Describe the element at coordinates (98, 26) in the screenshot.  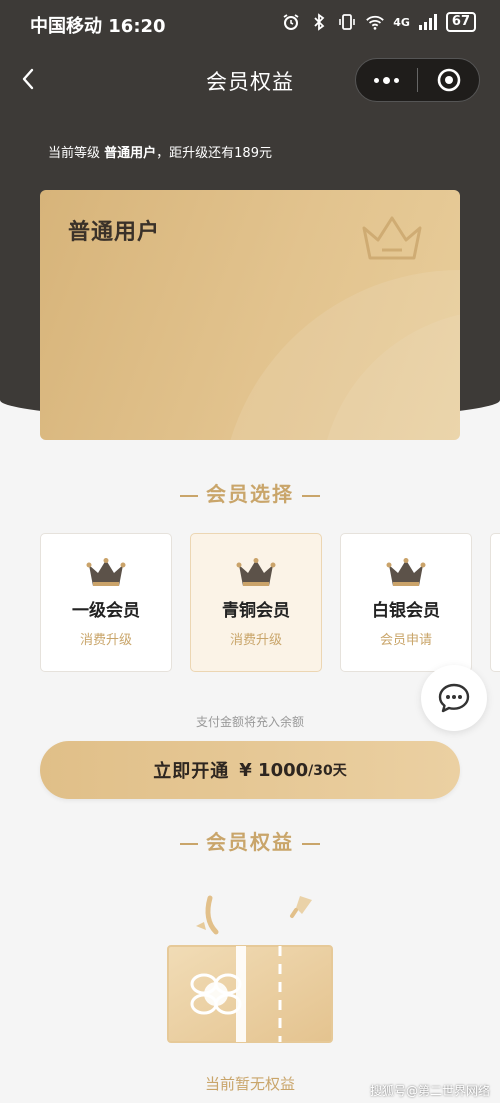
I see `carrier-time: 中国移动 16:20` at that location.